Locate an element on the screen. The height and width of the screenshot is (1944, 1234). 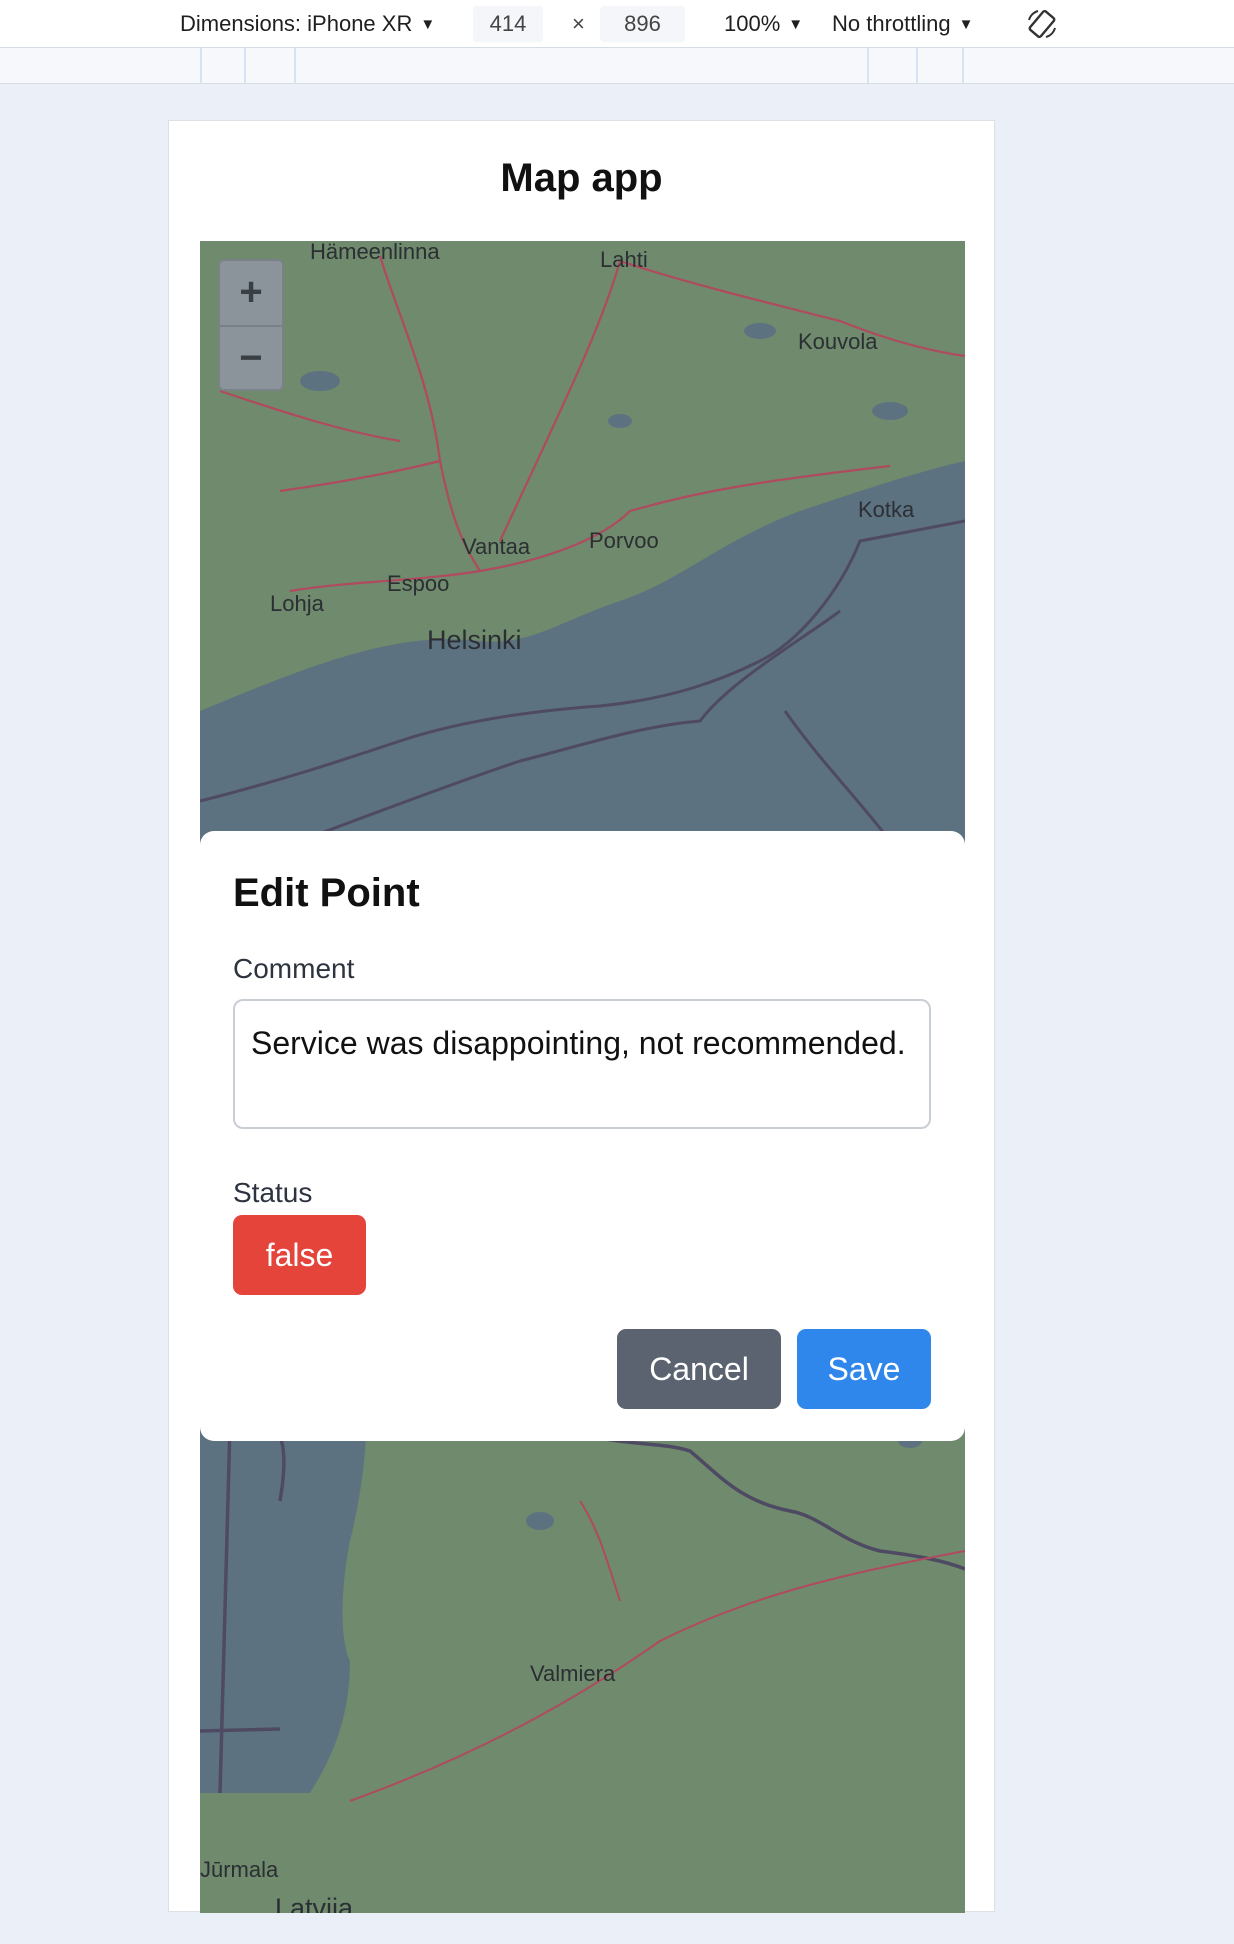
device-selector-label: Dimensions: iPhone XR is located at coordinates (296, 23).